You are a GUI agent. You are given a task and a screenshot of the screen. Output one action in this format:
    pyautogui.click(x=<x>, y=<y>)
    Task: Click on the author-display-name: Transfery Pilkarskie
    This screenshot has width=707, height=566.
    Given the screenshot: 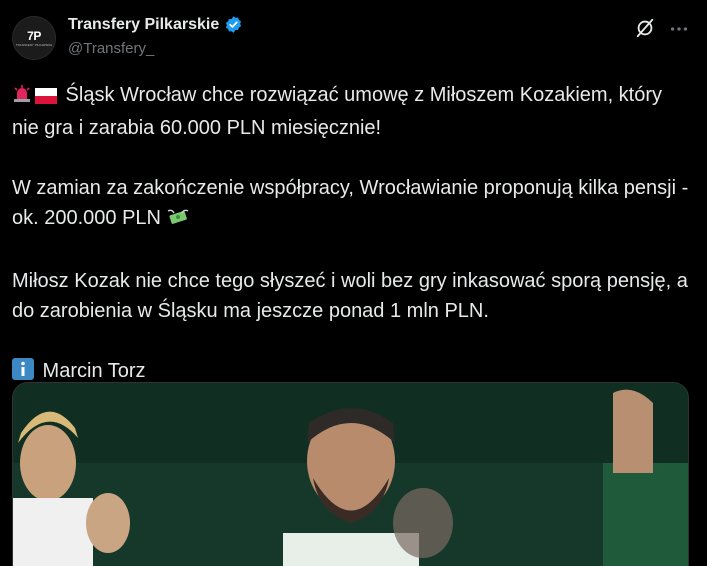 What is the action you would take?
    pyautogui.click(x=143, y=25)
    